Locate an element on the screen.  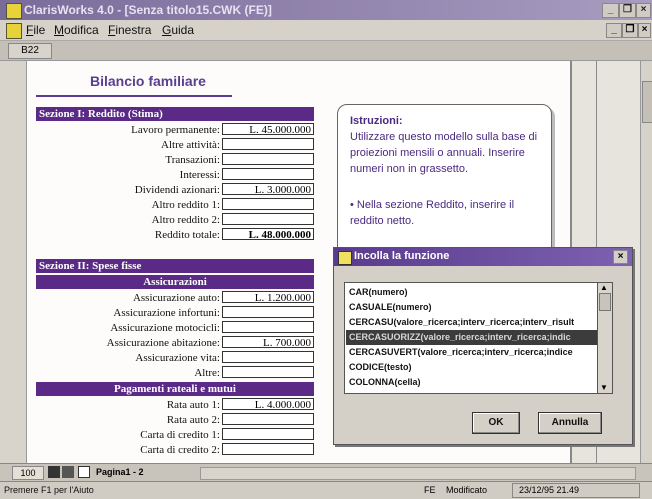
row-value: L. 3.000.000 is located at coordinates (268, 189).